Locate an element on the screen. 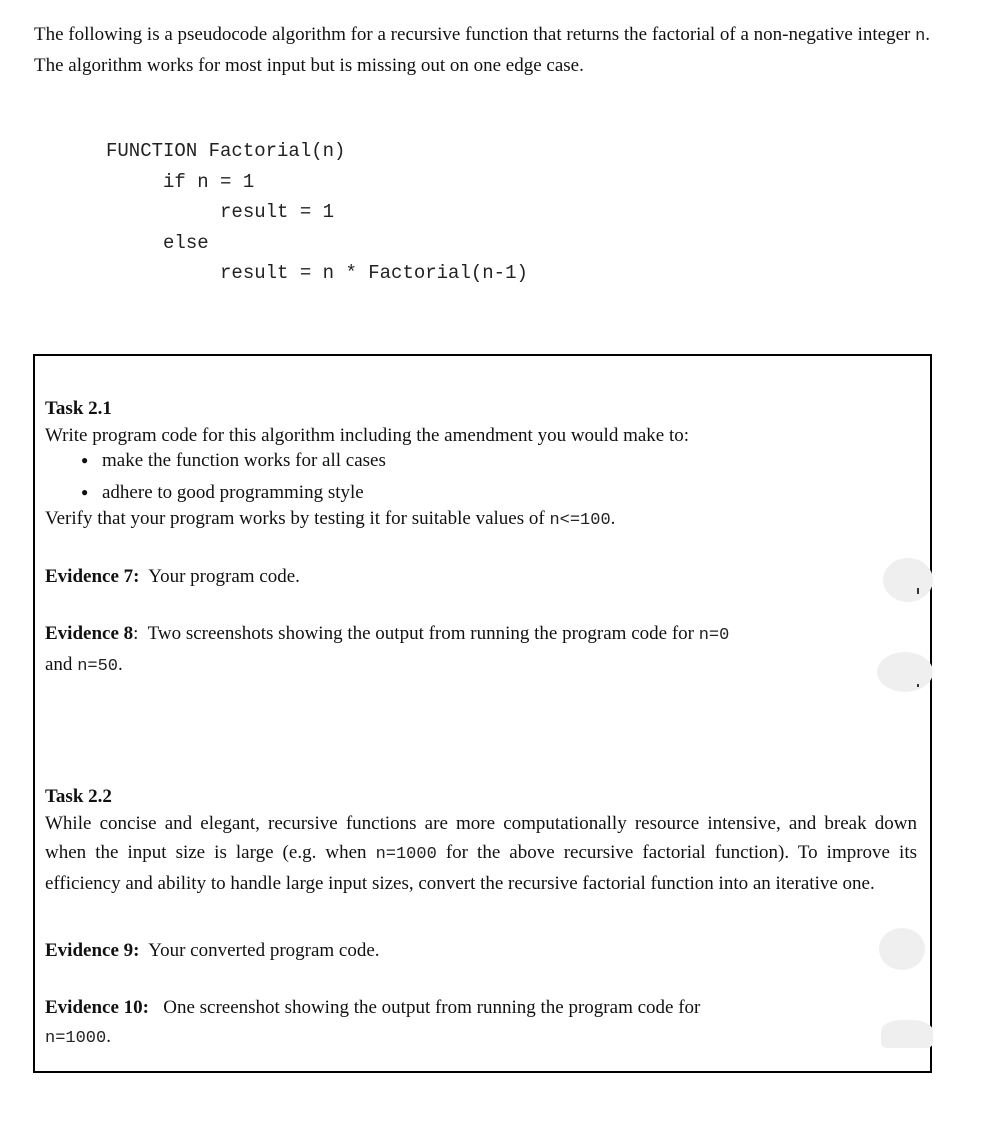  evidence-7: Evidence 7: Your program code. is located at coordinates (481, 576).